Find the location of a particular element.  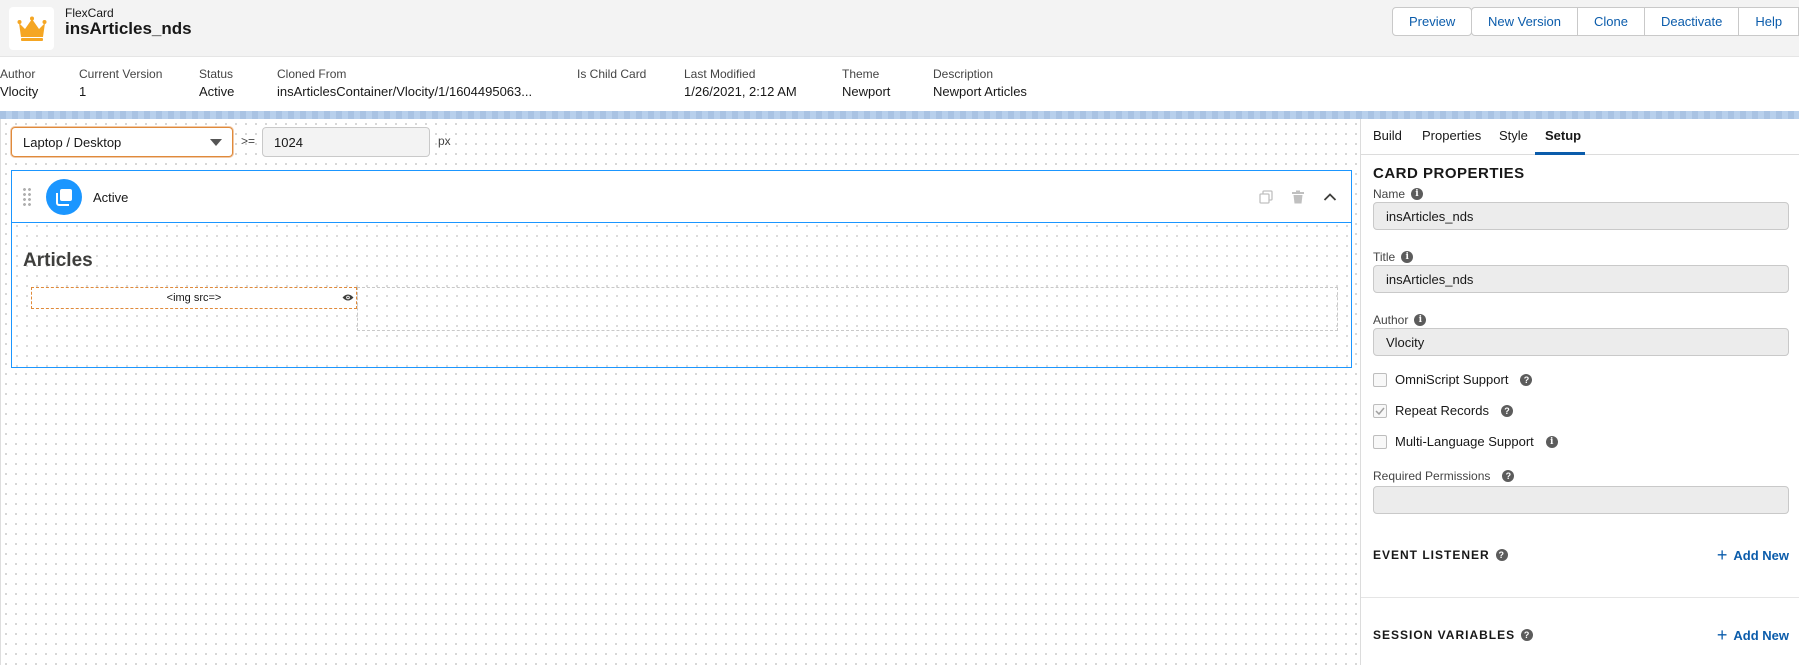

tab-setup: Setup is located at coordinates (1563, 135).